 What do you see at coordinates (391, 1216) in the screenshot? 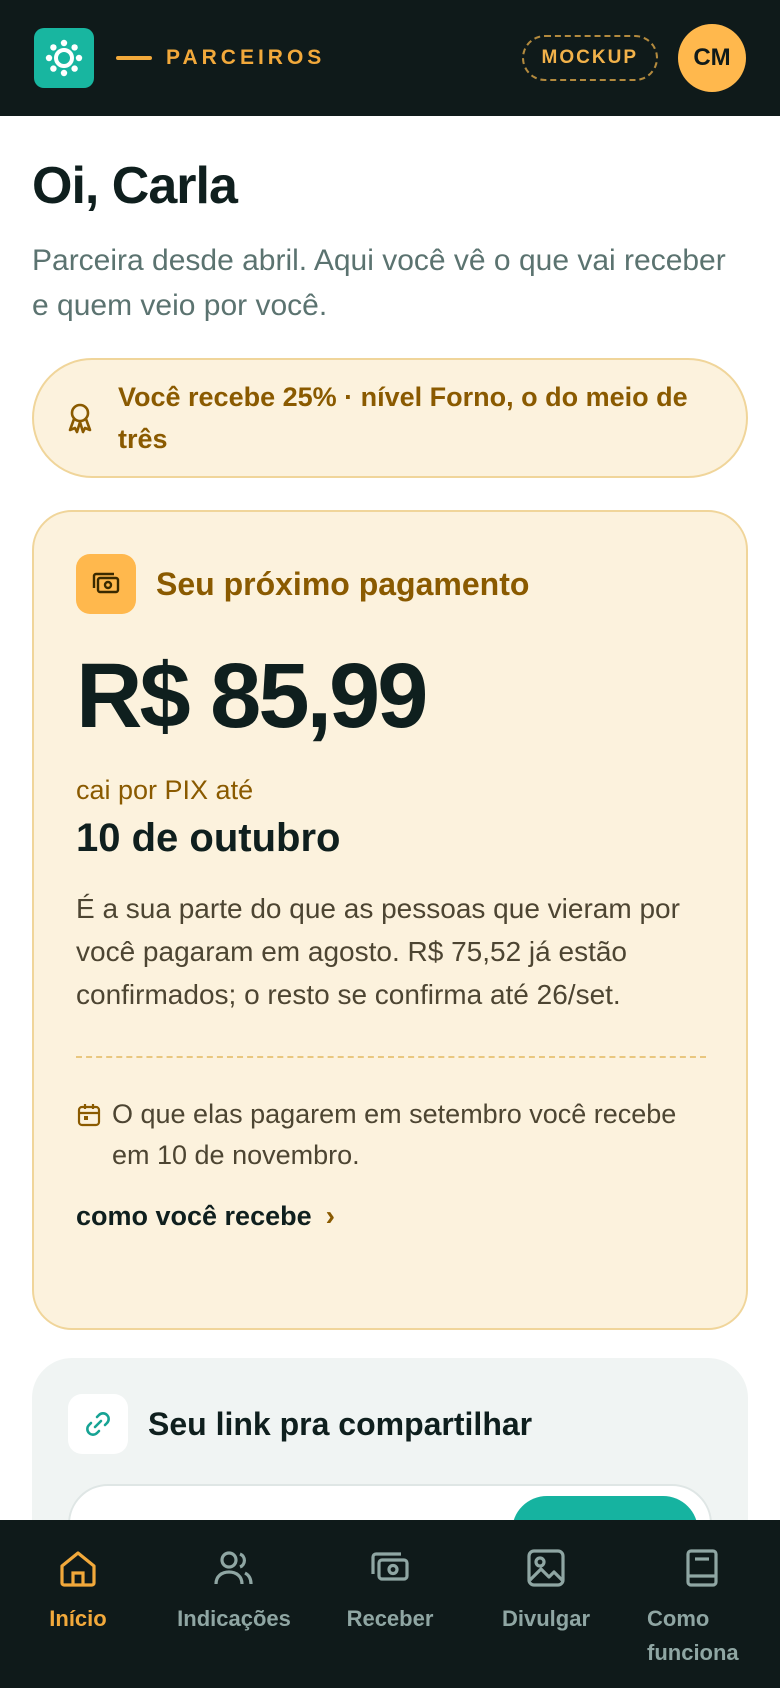
I see `how-you-receive-link: como você recebe ›` at bounding box center [391, 1216].